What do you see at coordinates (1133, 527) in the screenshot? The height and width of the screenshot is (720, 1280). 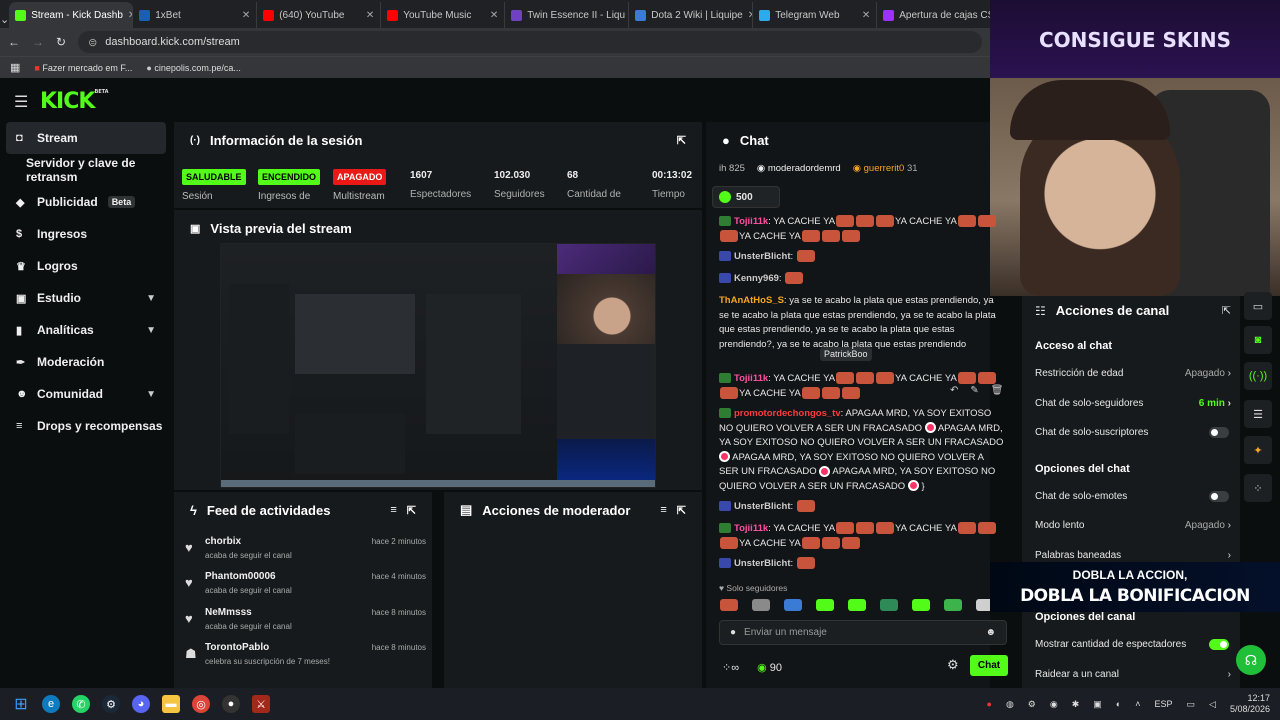 I see `channel-option-row: Modo lento Apagado ›` at bounding box center [1133, 527].